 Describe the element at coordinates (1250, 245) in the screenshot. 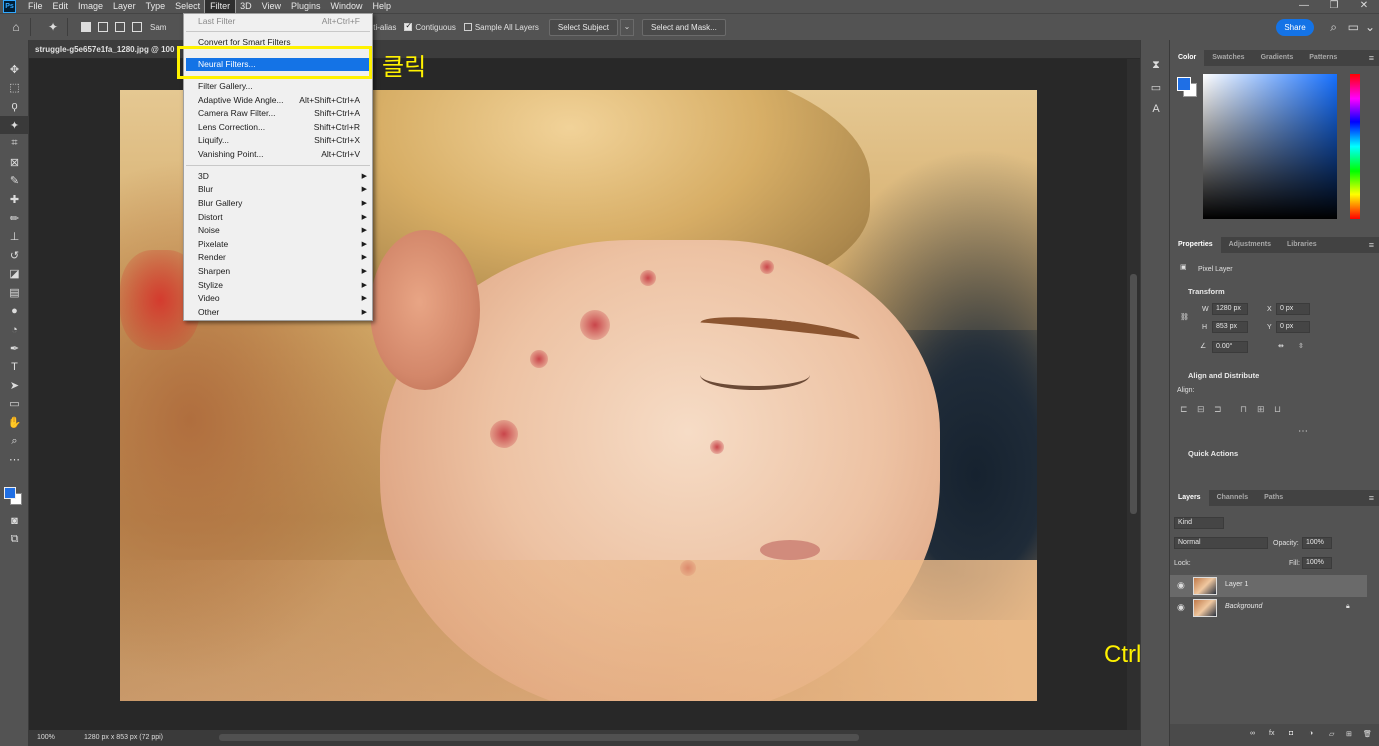

I see `tab-adjustments: Adjustments` at that location.